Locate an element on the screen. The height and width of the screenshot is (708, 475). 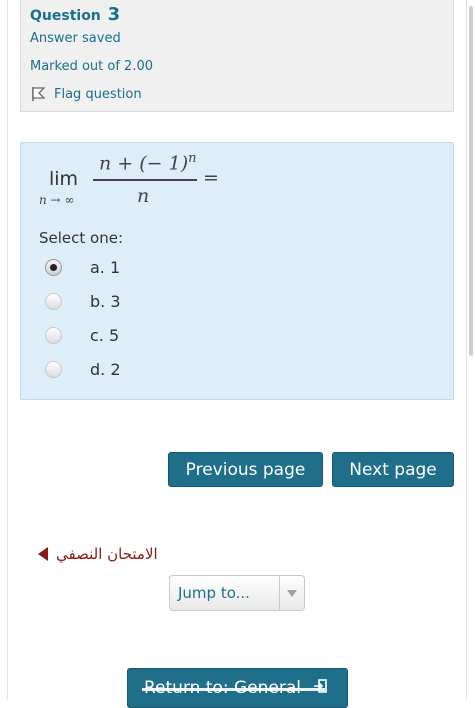
previous-activity-link: الامتحان النصفي is located at coordinates (98, 554).